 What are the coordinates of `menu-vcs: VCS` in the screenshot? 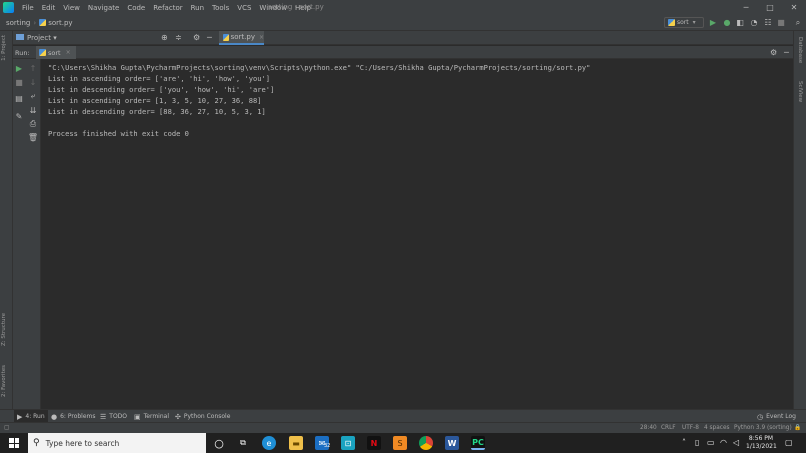 It's located at (244, 8).